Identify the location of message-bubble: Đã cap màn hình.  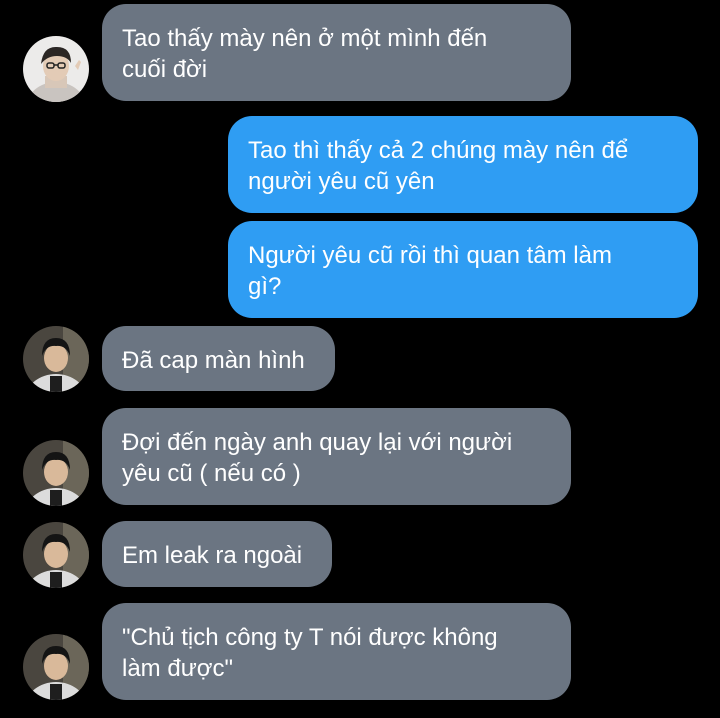
(218, 358).